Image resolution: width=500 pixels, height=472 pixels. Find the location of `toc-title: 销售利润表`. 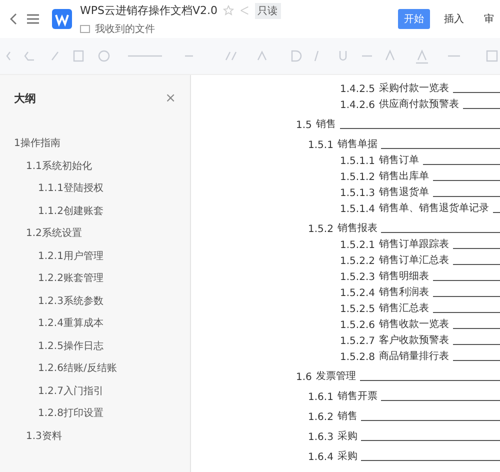

toc-title: 销售利润表 is located at coordinates (404, 292).